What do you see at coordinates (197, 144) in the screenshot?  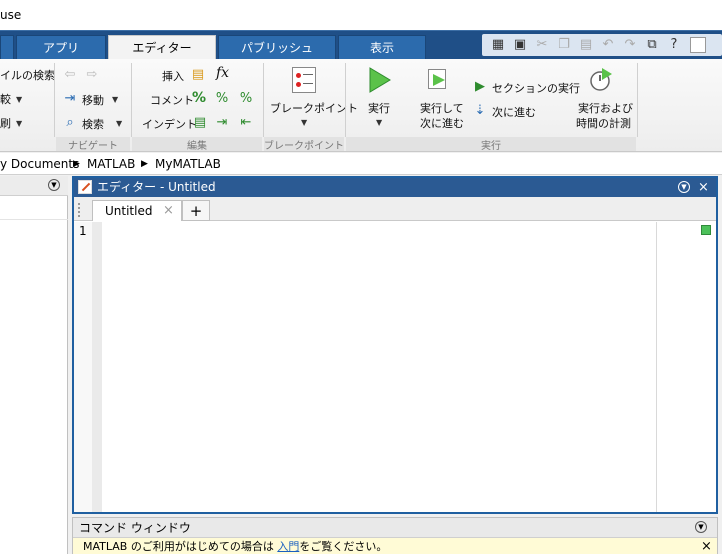 I see `edit-group-label: 編集` at bounding box center [197, 144].